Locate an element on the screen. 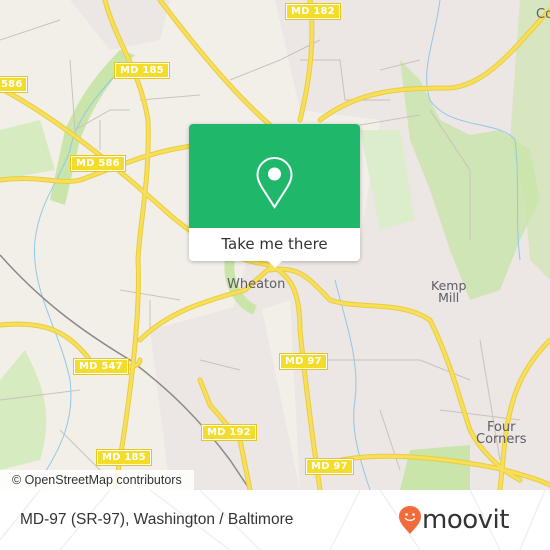 This screenshot has height=550, width=550. place-label-four-corners: Four Corners is located at coordinates (501, 433).